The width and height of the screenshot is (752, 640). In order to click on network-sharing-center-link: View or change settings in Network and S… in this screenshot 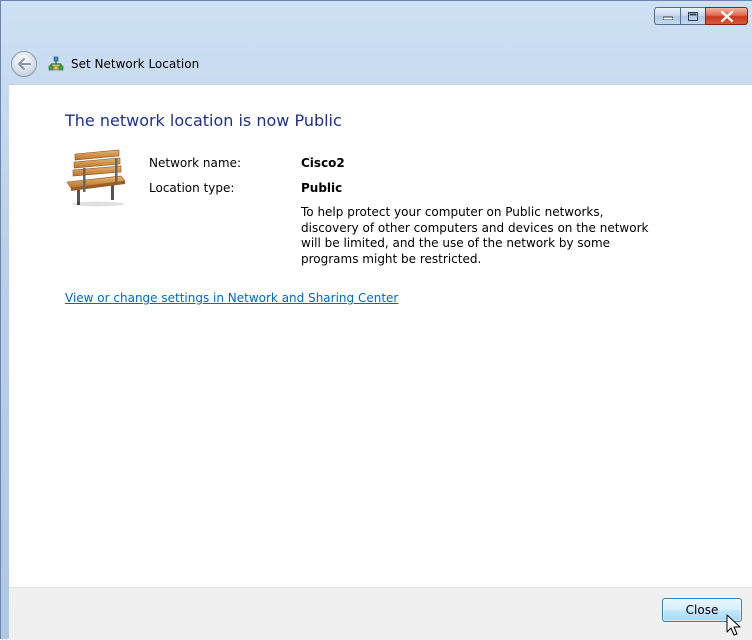, I will do `click(231, 298)`.